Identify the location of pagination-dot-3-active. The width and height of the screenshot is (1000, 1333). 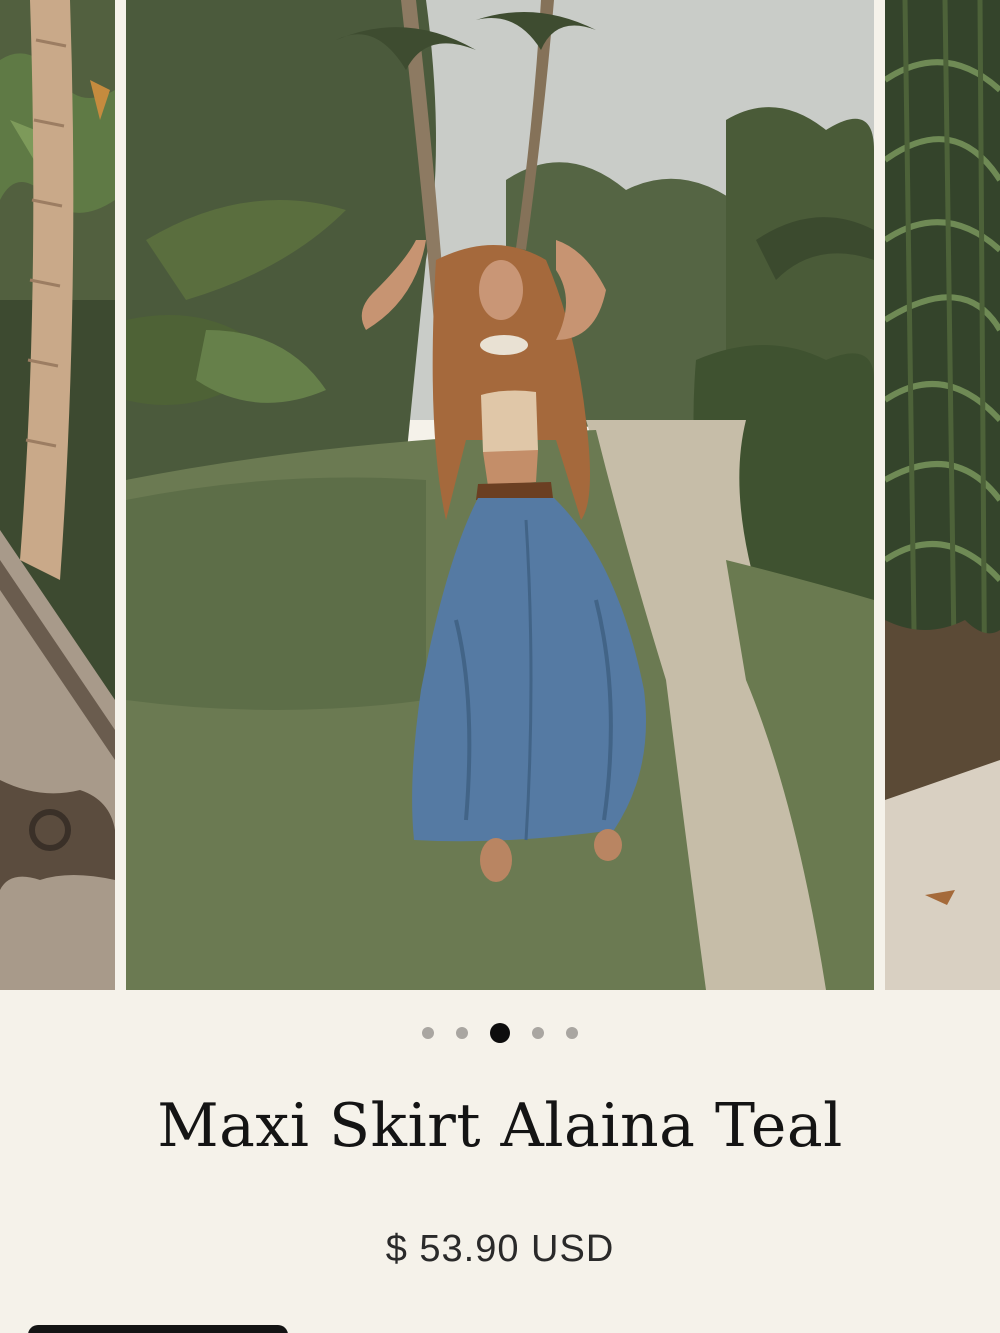
(500, 1033).